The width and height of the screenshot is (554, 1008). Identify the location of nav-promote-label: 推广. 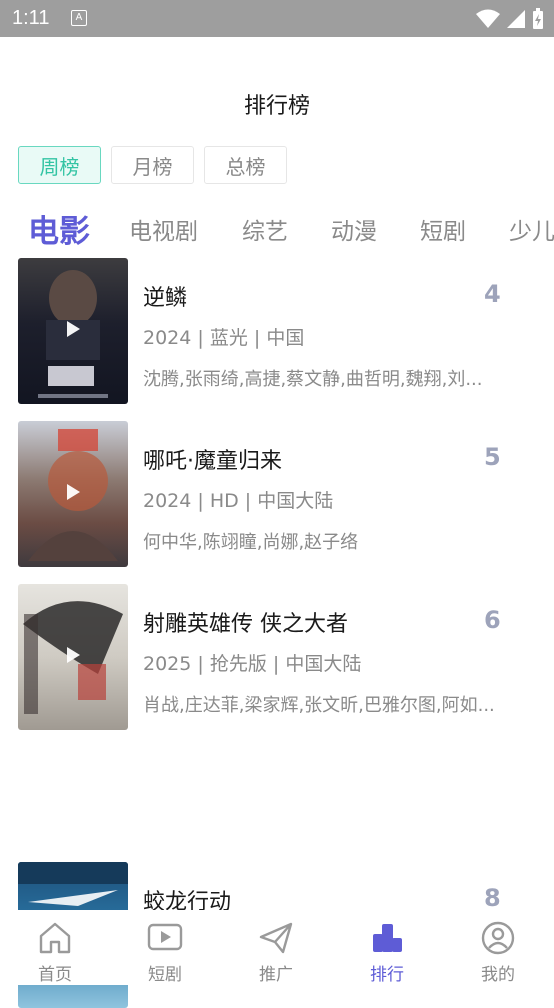
(276, 975).